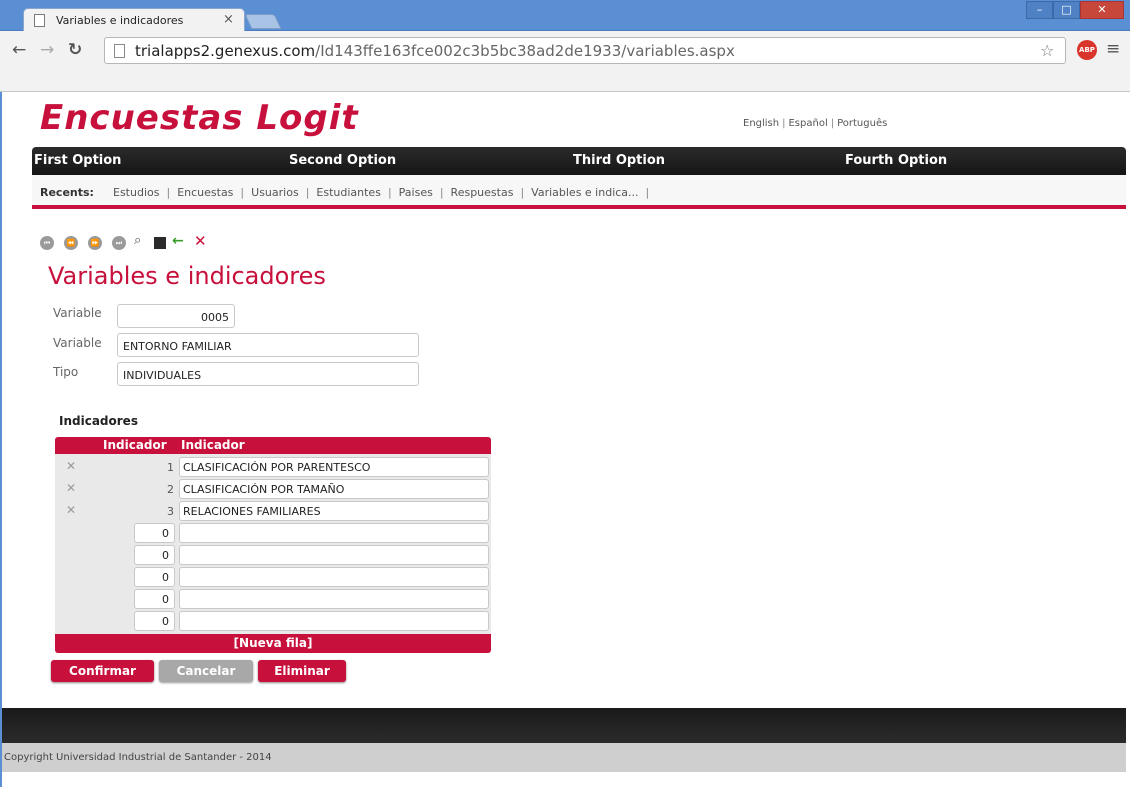 This screenshot has width=1130, height=787. Describe the element at coordinates (77, 313) in the screenshot. I see `variable-id-label: Variable` at that location.